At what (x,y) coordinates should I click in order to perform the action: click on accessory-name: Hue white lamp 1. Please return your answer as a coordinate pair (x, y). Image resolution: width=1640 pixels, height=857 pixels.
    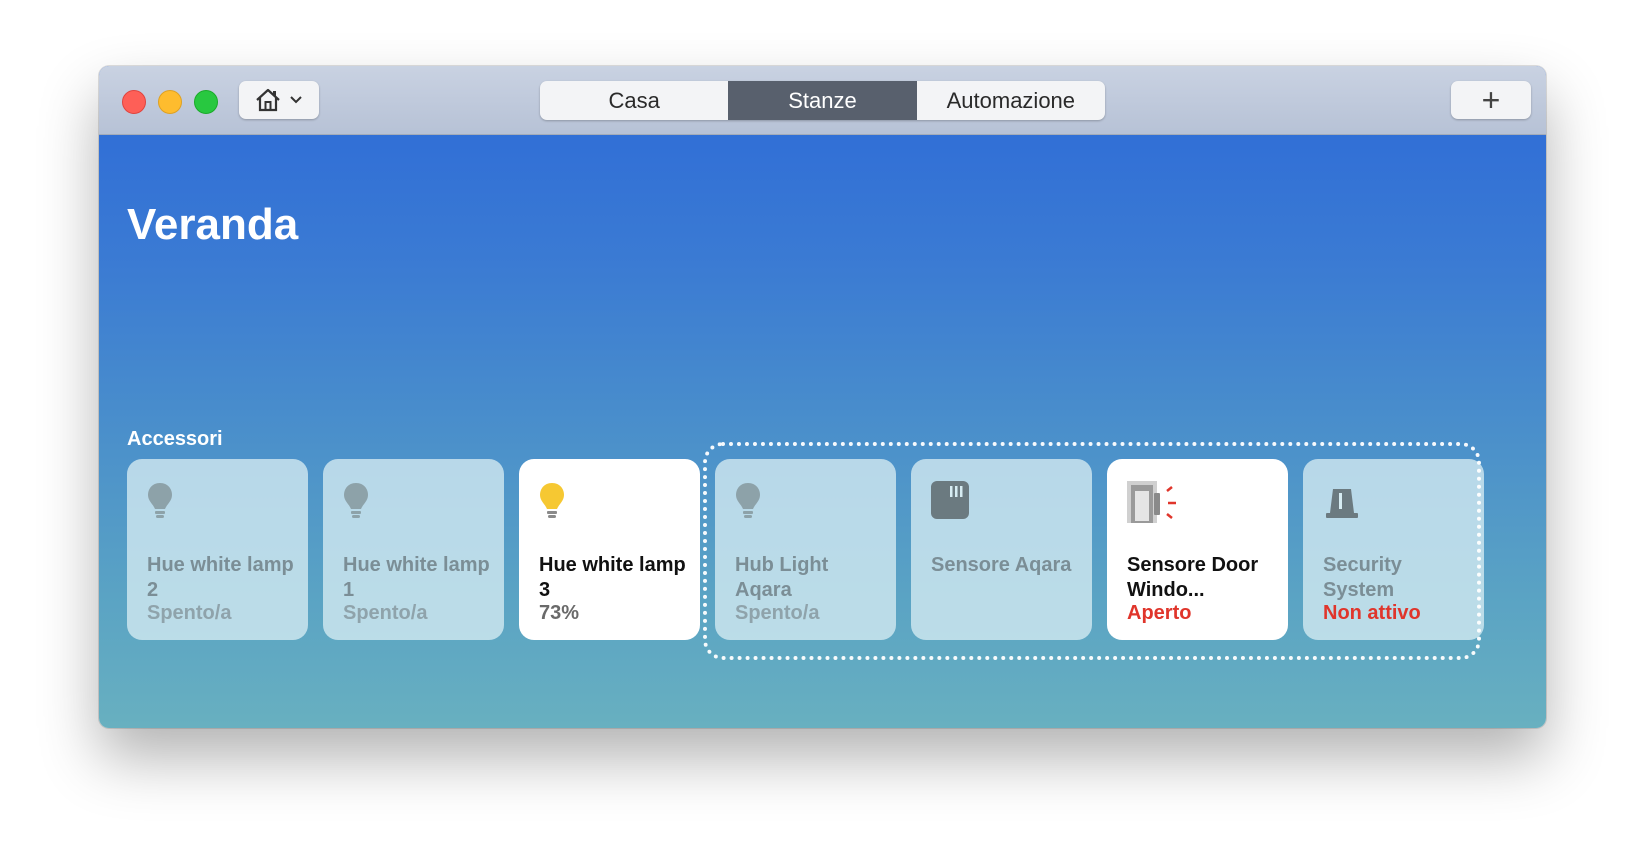
    Looking at the image, I should click on (416, 577).